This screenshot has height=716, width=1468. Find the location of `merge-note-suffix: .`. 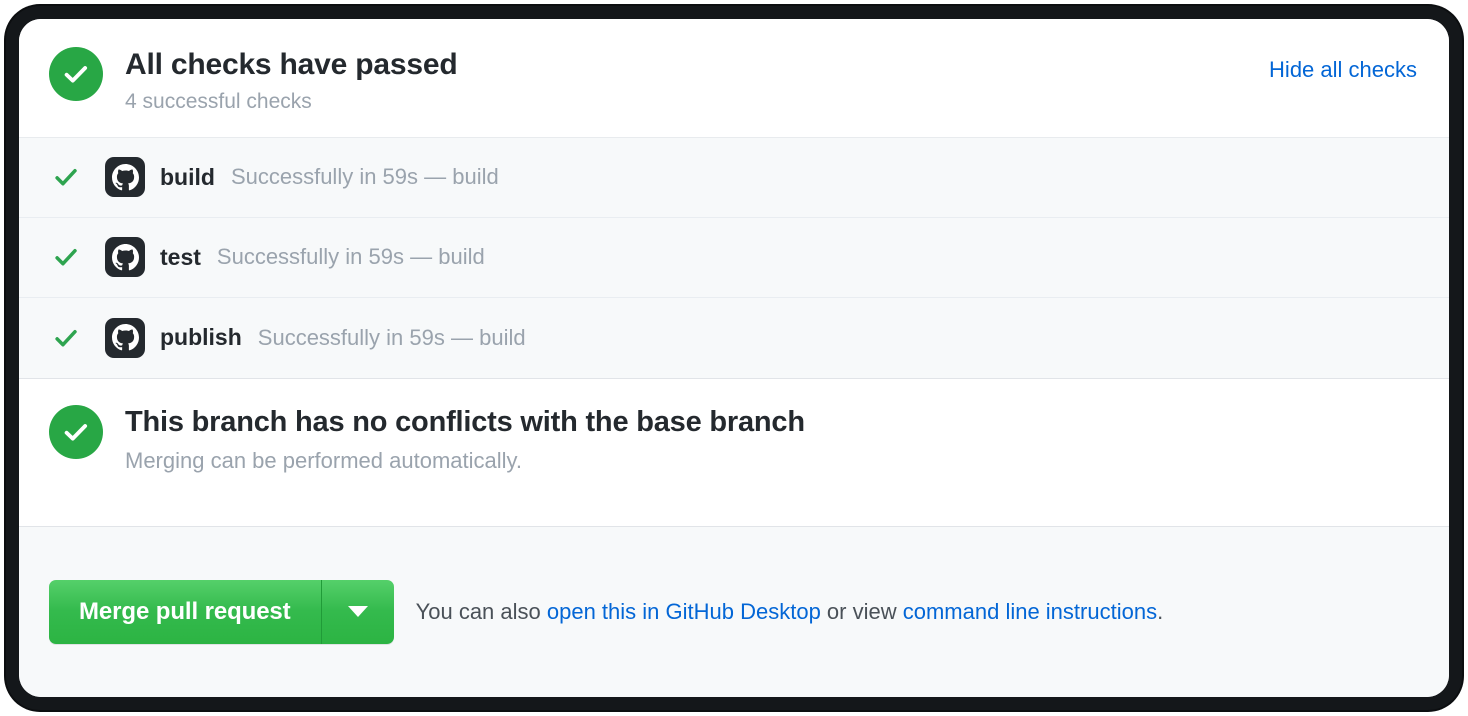

merge-note-suffix: . is located at coordinates (1160, 611).